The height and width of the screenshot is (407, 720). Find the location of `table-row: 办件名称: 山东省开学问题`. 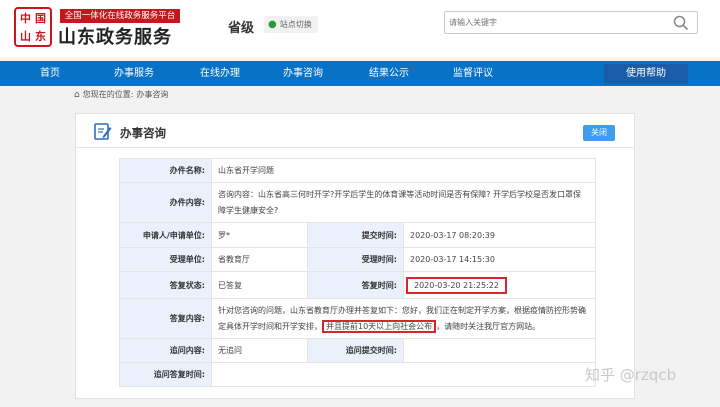

table-row: 办件名称: 山东省开学问题 is located at coordinates (357, 170).